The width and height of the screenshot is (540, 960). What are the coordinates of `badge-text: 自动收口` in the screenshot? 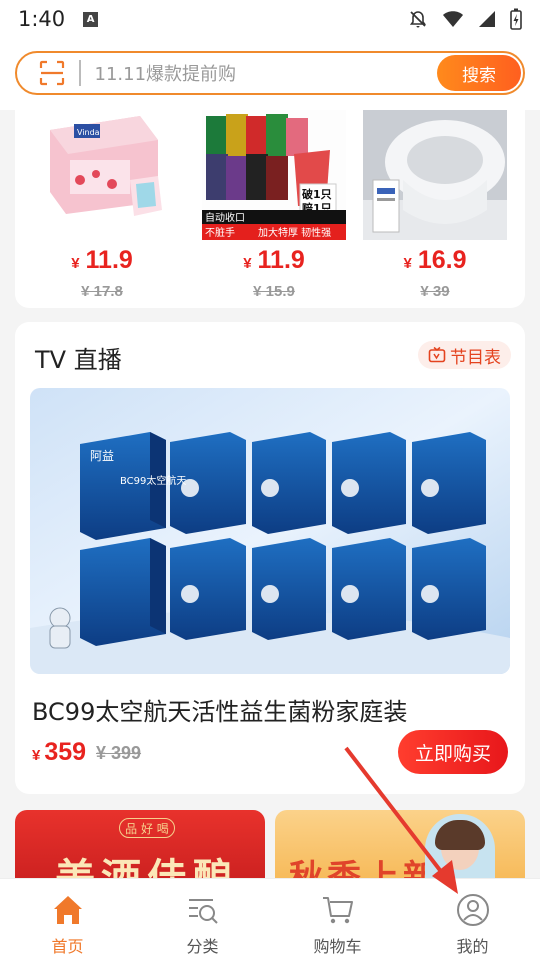 It's located at (225, 217).